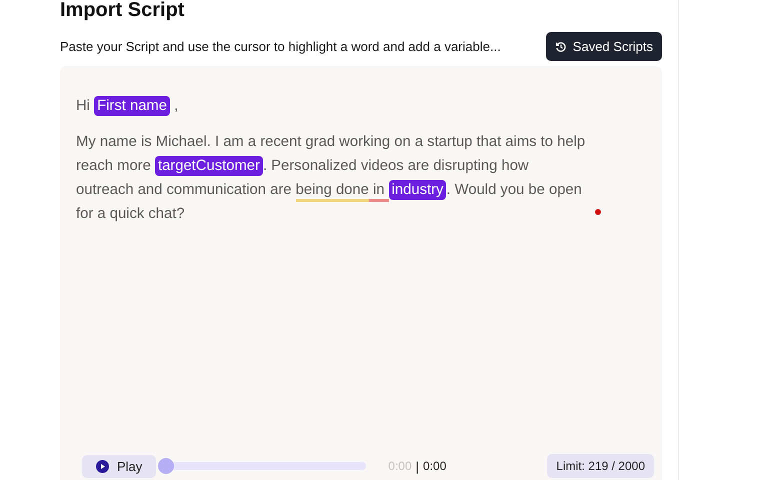 The height and width of the screenshot is (480, 768). I want to click on limit-badge: Limit: 219 / 2000, so click(600, 466).